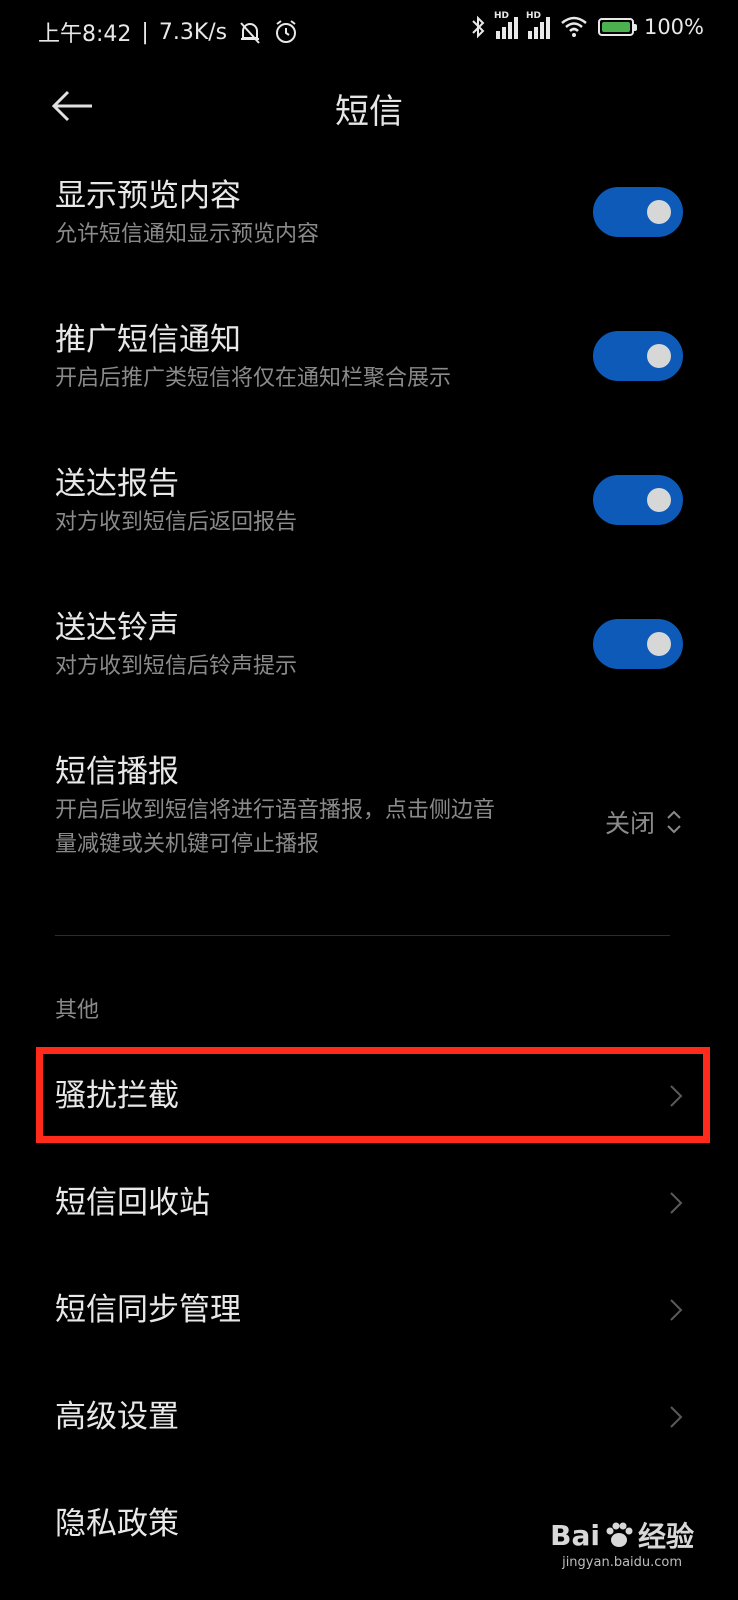  What do you see at coordinates (250, 33) in the screenshot?
I see `mute-notification-icon` at bounding box center [250, 33].